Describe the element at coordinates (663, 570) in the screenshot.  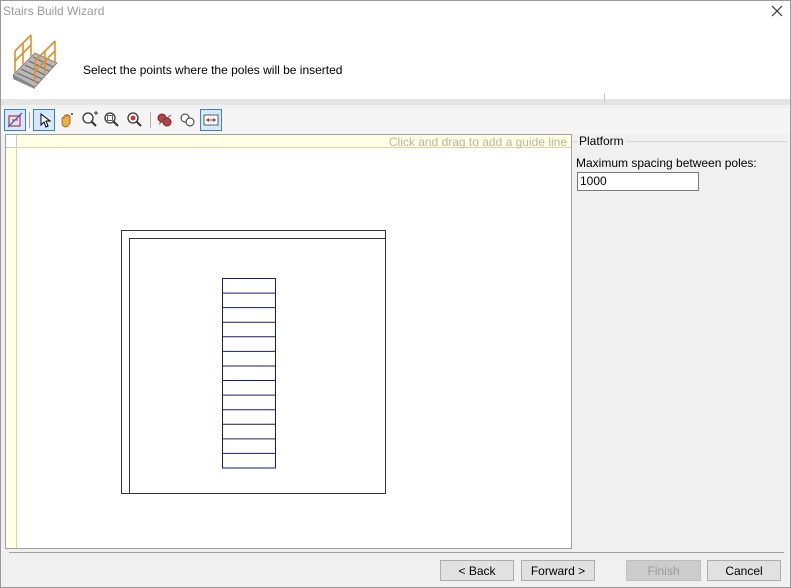
I see `finish-button: Finish` at that location.